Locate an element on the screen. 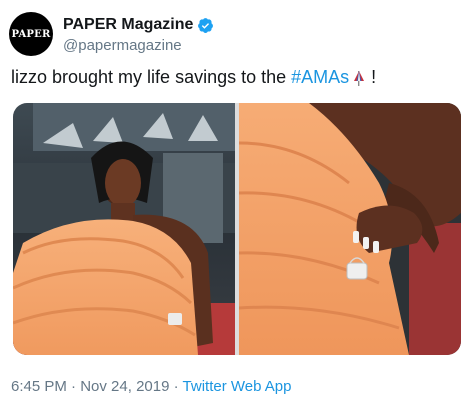 Image resolution: width=474 pixels, height=405 pixels. tweet-timestamp: 6:45 PM · Nov 24, 2019 · Twitter Web App is located at coordinates (151, 386).